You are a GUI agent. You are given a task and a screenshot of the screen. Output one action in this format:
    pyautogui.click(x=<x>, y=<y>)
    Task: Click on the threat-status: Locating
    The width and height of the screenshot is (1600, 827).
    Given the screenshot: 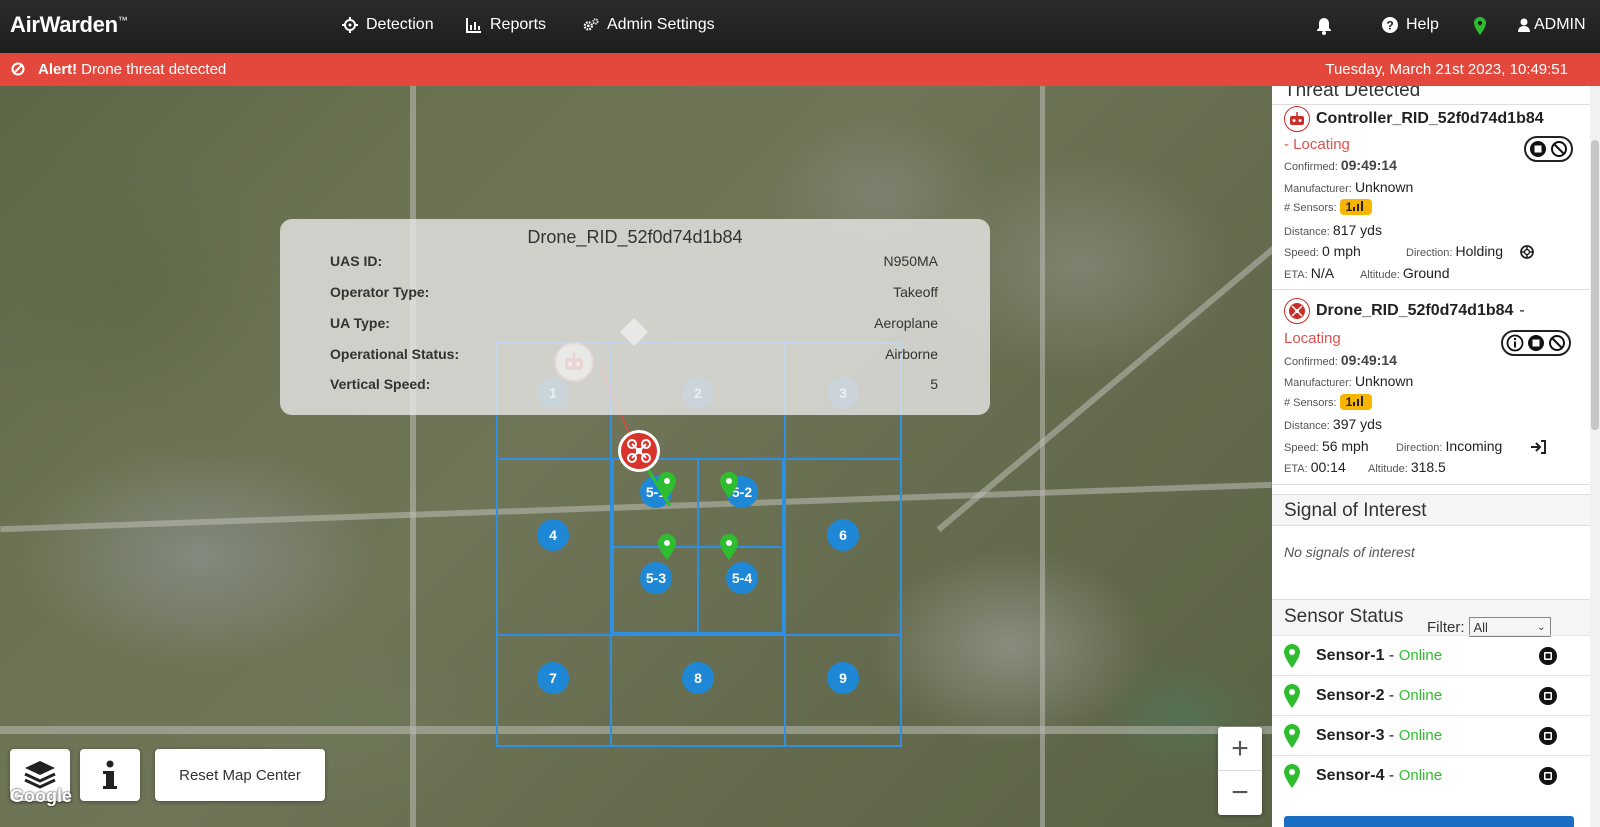 What is the action you would take?
    pyautogui.click(x=1312, y=338)
    